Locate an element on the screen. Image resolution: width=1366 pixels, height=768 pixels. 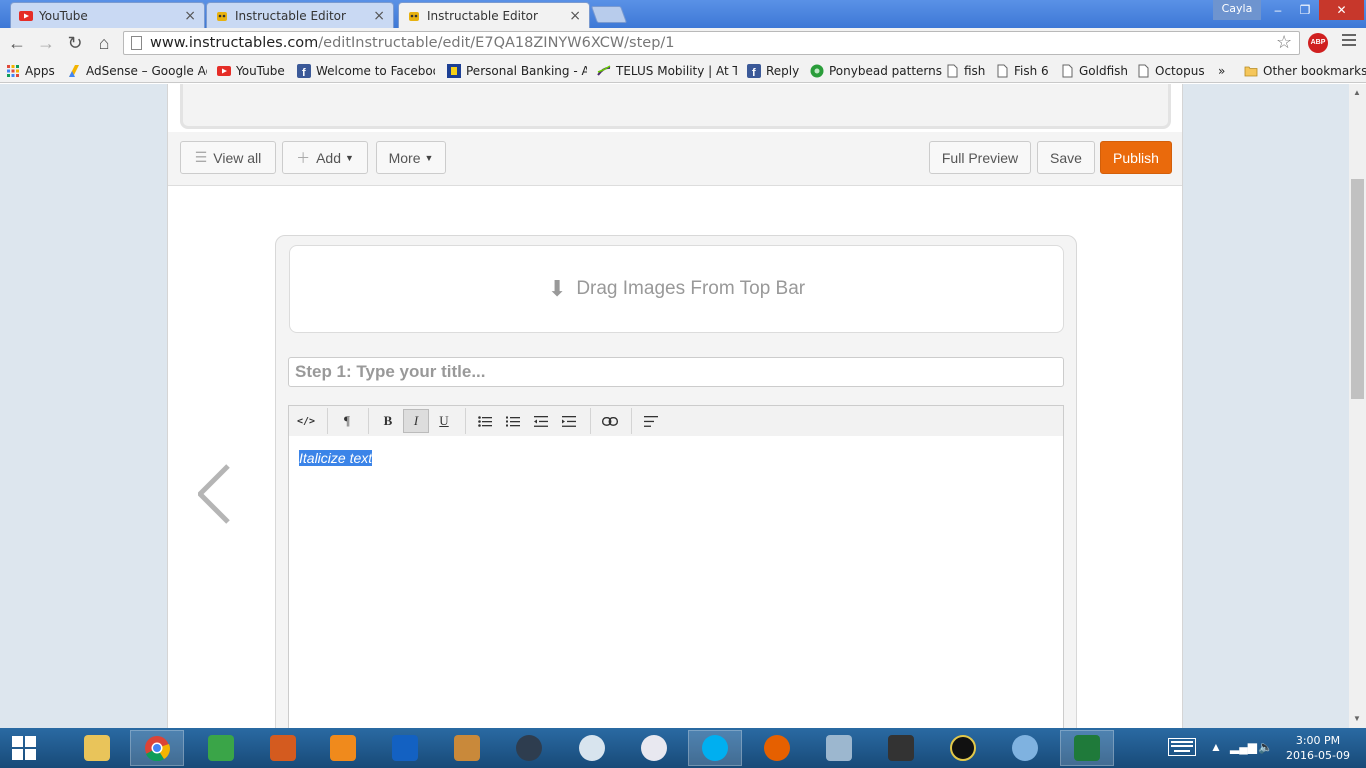
paragraph-format-button: ¶ is located at coordinates (347, 421).